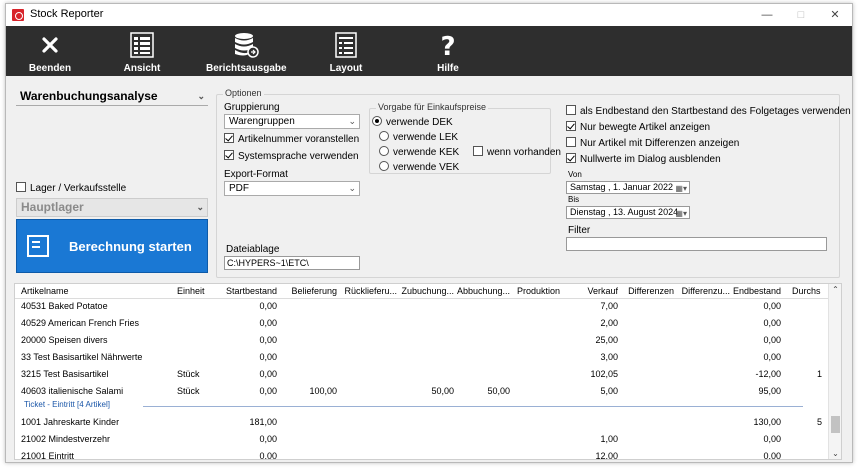 The image size is (859, 468). Describe the element at coordinates (646, 291) in the screenshot. I see `col-differenzen: Differenzen` at that location.